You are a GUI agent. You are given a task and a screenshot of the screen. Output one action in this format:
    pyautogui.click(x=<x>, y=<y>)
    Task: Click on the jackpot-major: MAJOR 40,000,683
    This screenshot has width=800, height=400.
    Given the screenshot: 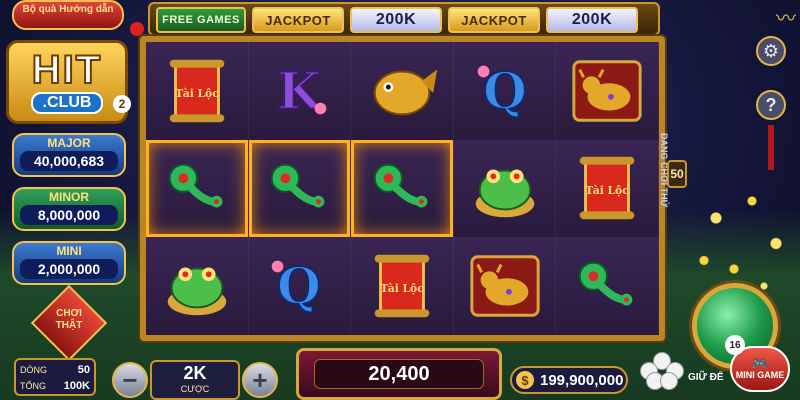 What is the action you would take?
    pyautogui.click(x=69, y=155)
    